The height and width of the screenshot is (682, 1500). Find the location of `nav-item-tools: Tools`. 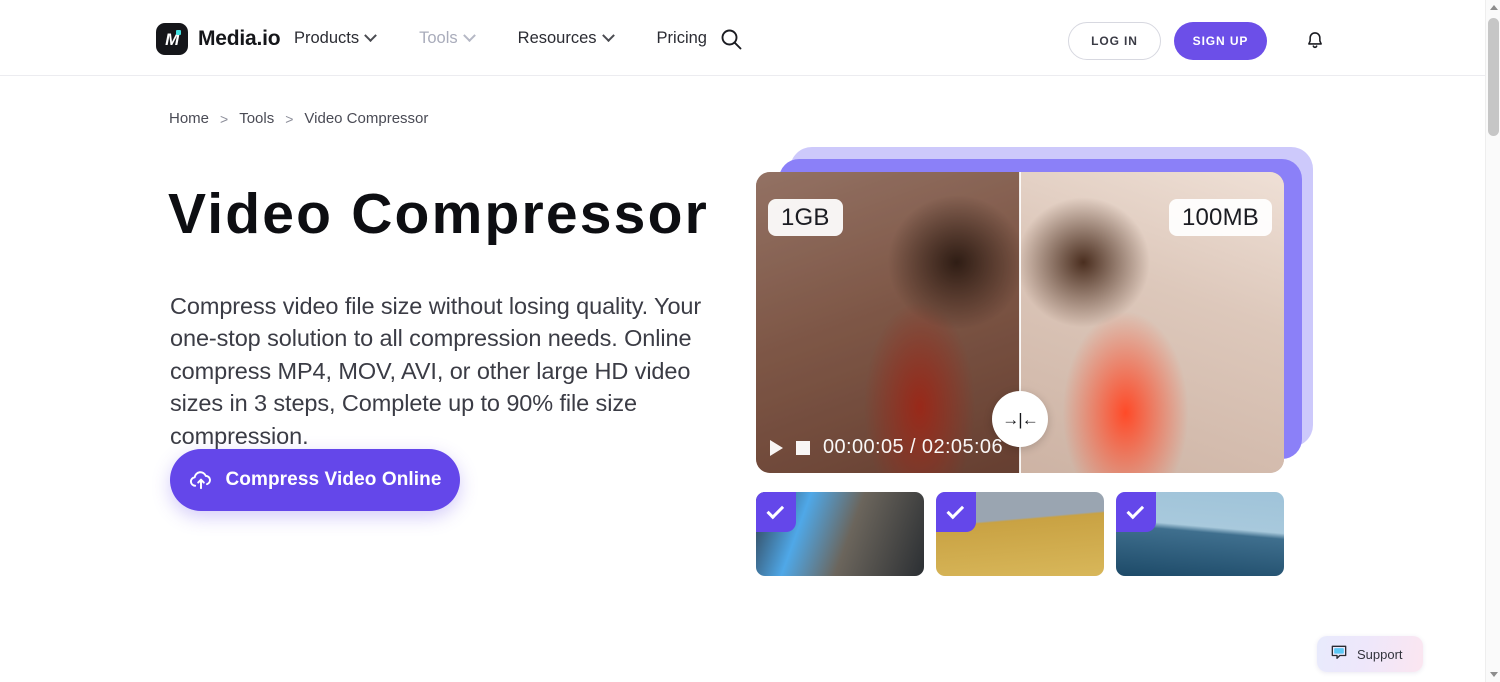

nav-item-tools: Tools is located at coordinates (457, 38).